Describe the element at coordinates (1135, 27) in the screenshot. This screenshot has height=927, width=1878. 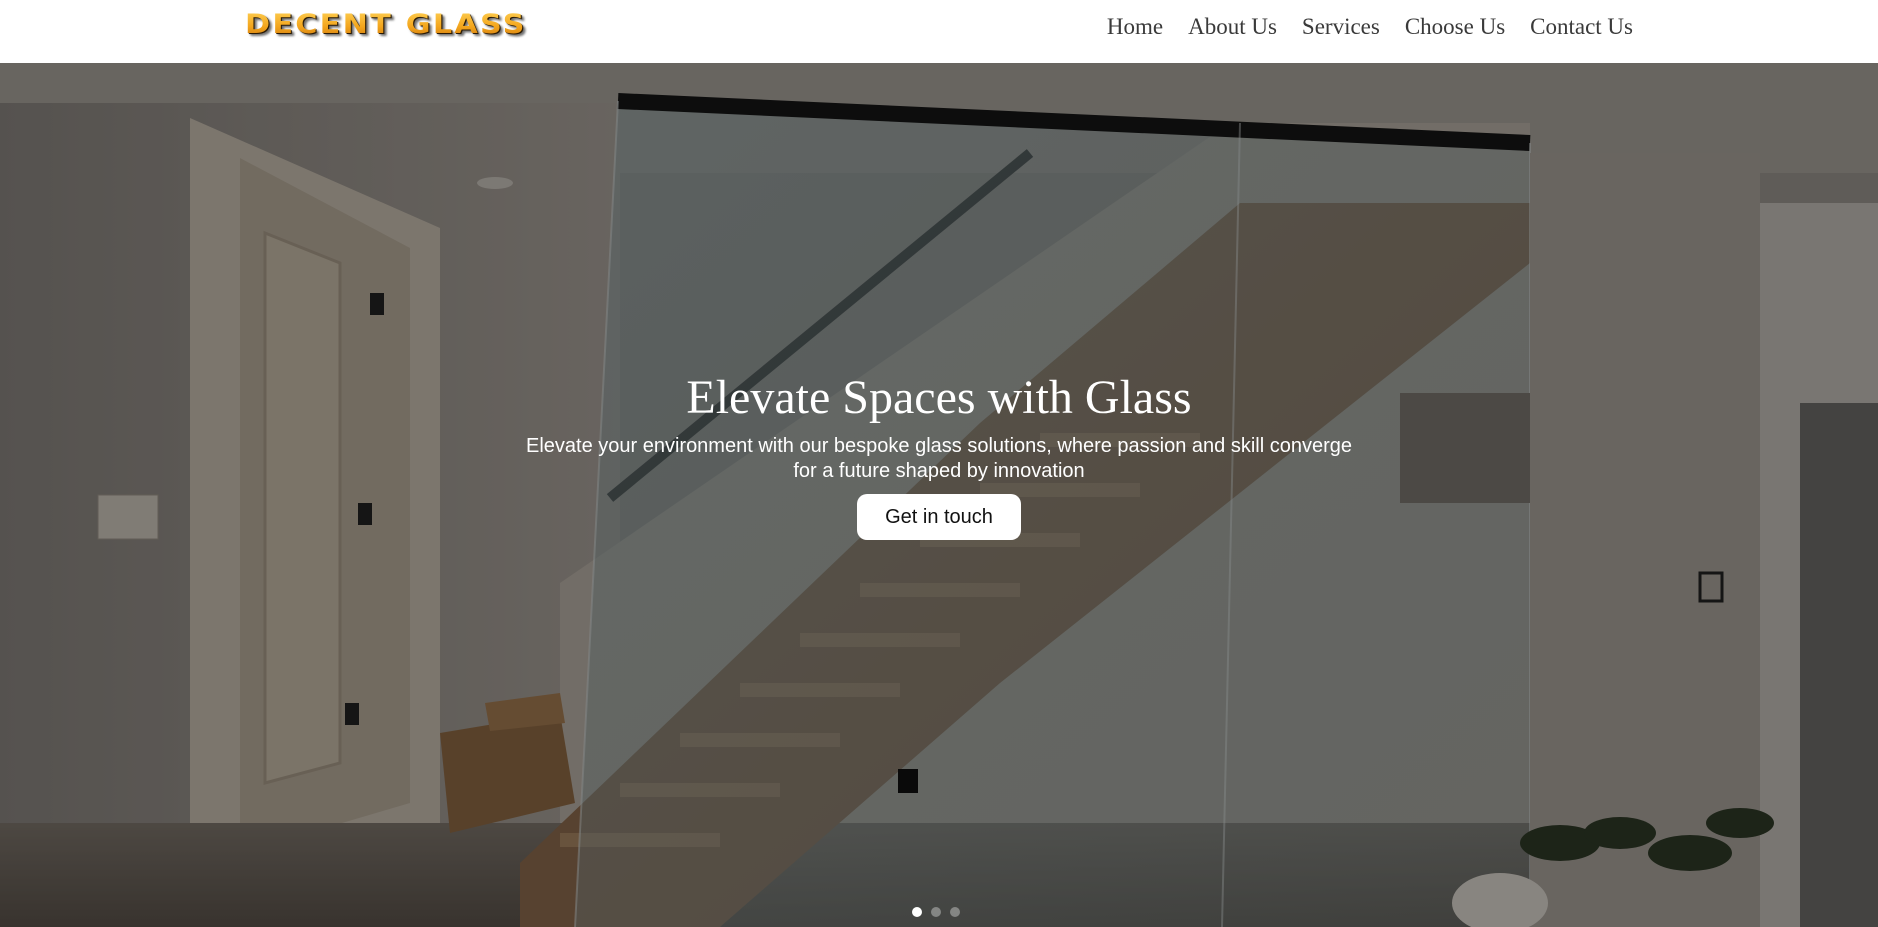
I see `nav-link-home: Home` at that location.